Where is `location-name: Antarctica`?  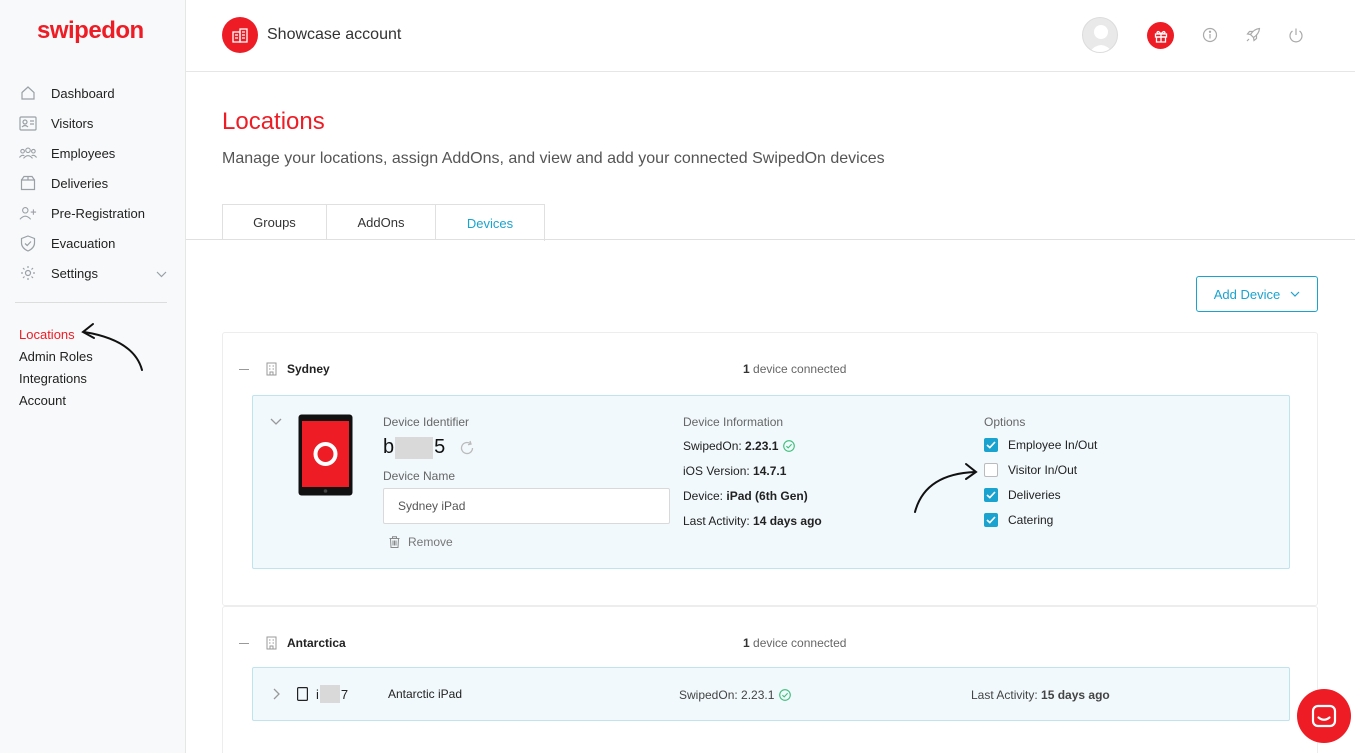
location-name: Antarctica is located at coordinates (316, 643).